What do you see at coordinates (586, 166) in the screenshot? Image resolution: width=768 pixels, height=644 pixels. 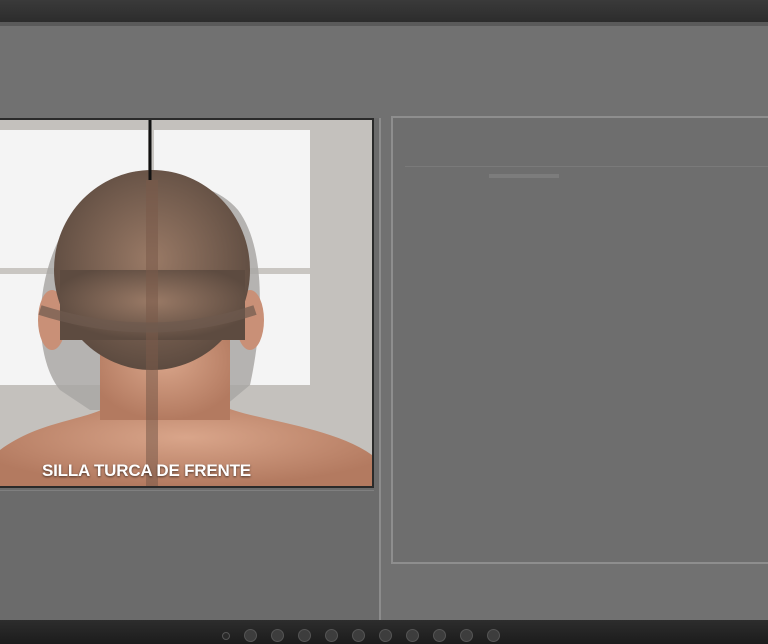 I see `panel-divider` at bounding box center [586, 166].